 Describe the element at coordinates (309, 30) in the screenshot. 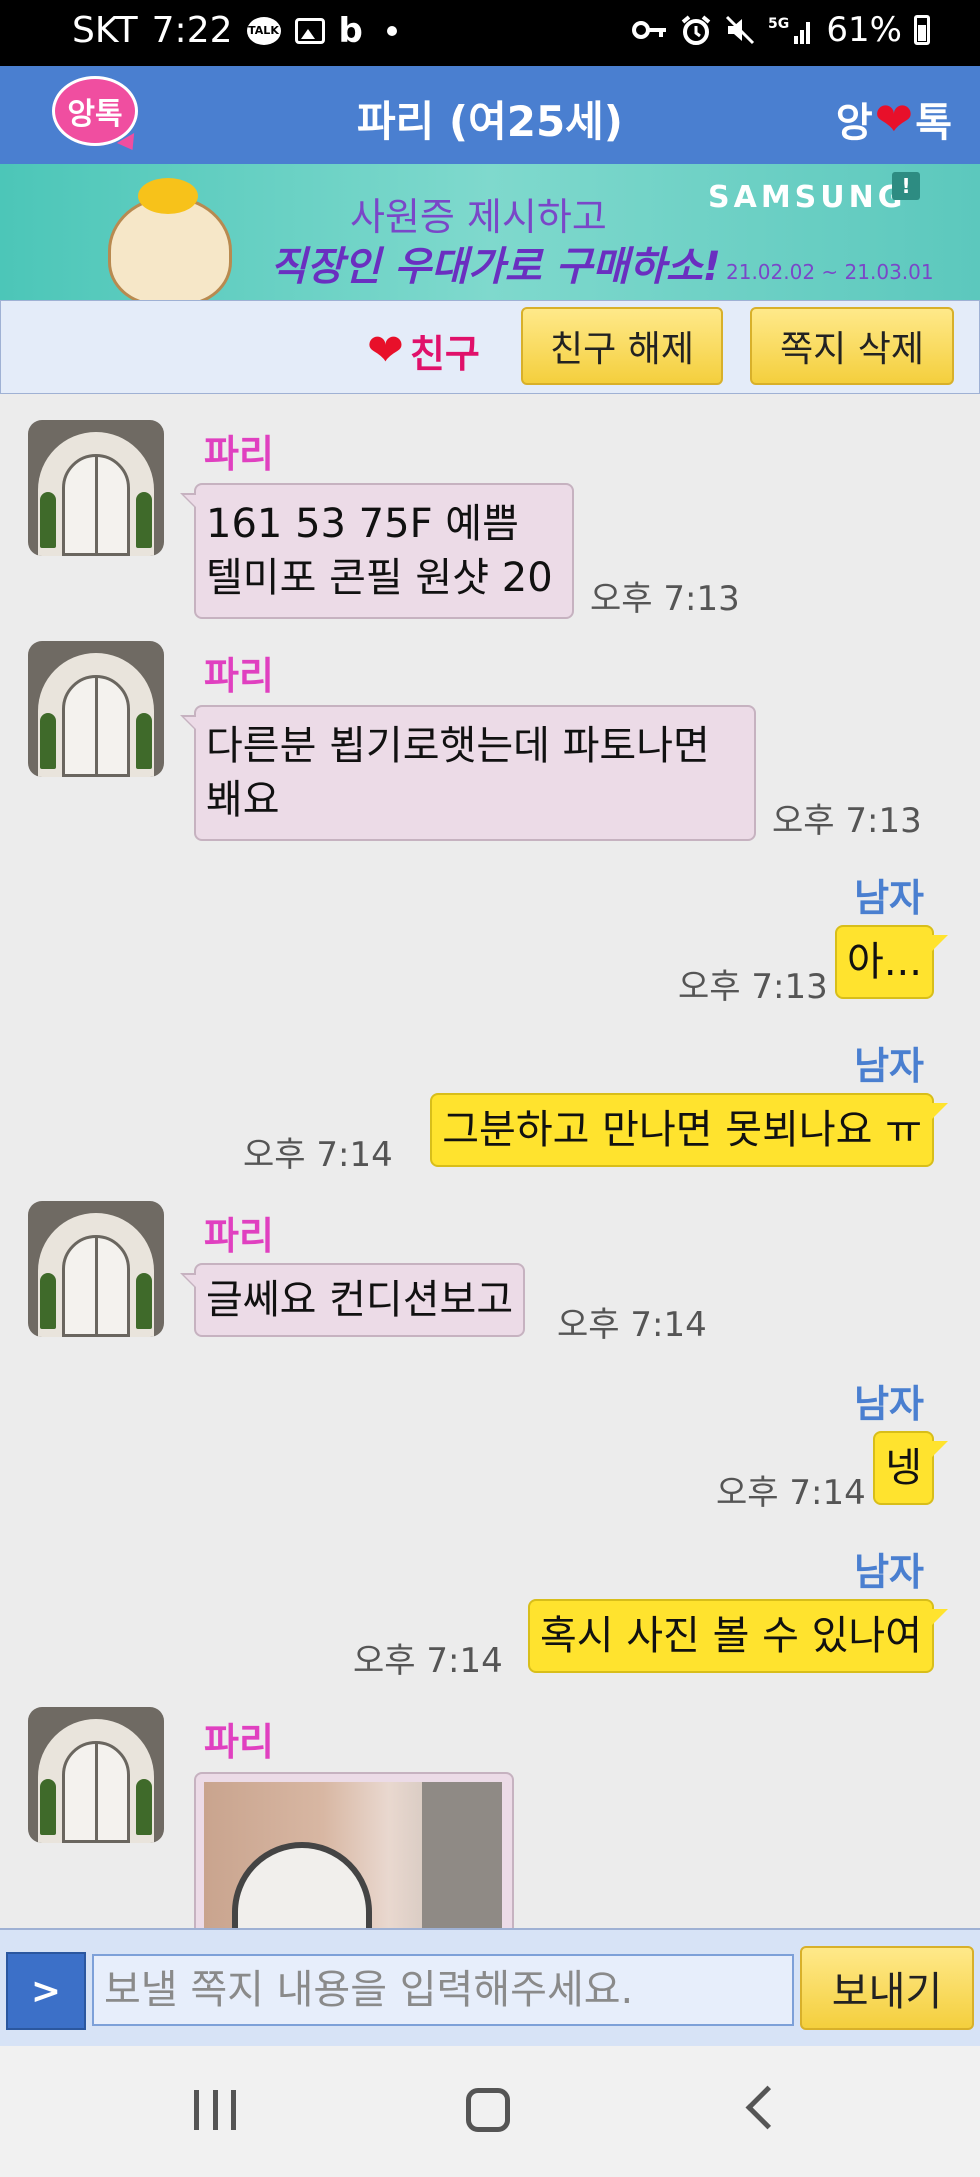

I see `gallery-icon` at that location.